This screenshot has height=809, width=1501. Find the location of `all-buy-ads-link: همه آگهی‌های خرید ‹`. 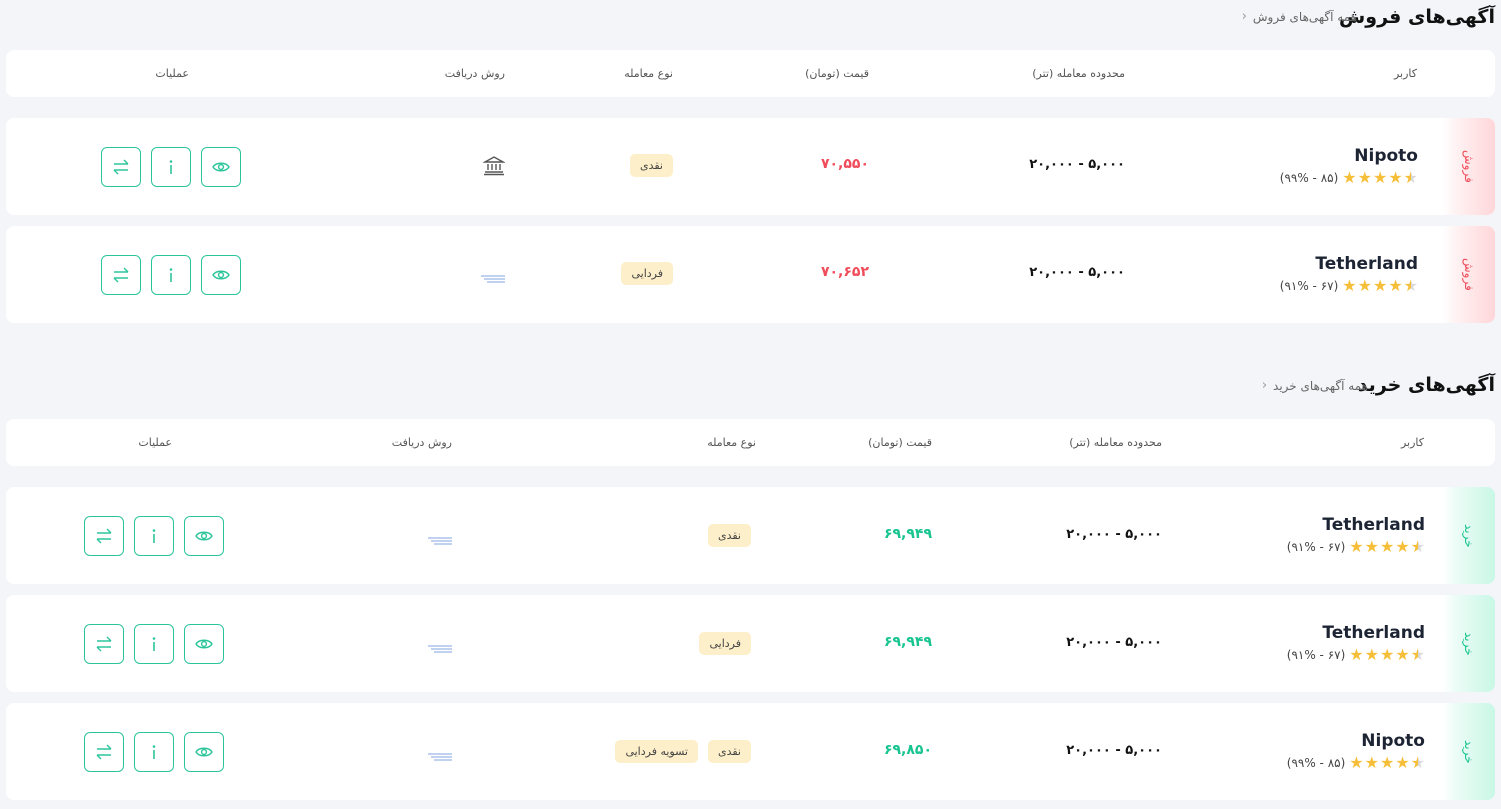

all-buy-ads-link: همه آگهی‌های خرید ‹ is located at coordinates (1315, 385).